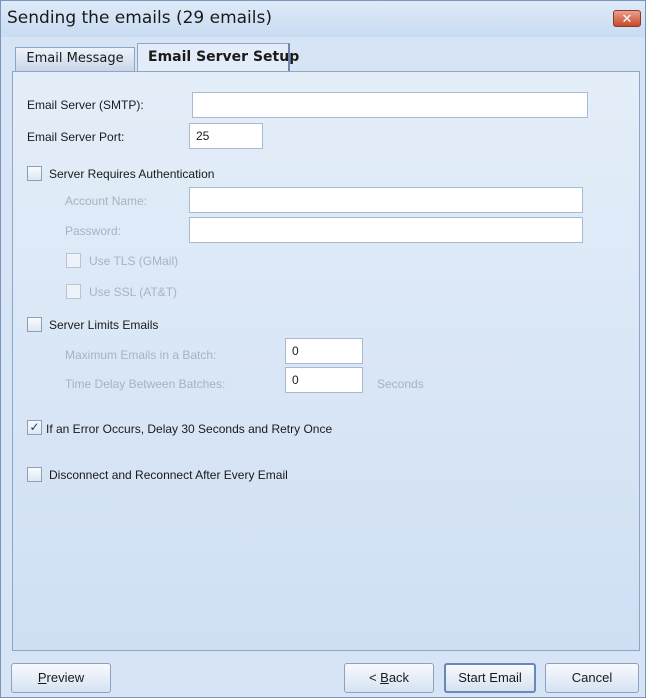  Describe the element at coordinates (133, 292) in the screenshot. I see `ssl-checkbox-label: Use SSL (AT&T)` at that location.